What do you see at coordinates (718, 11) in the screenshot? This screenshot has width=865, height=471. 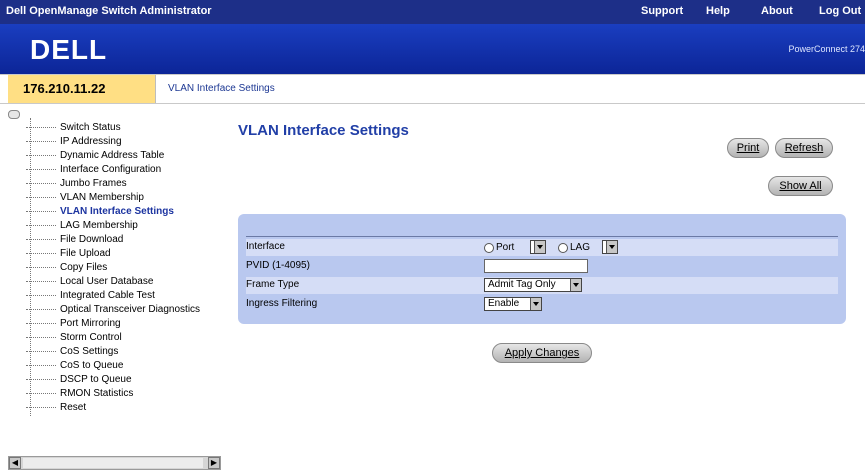 I see `help-link: Help` at bounding box center [718, 11].